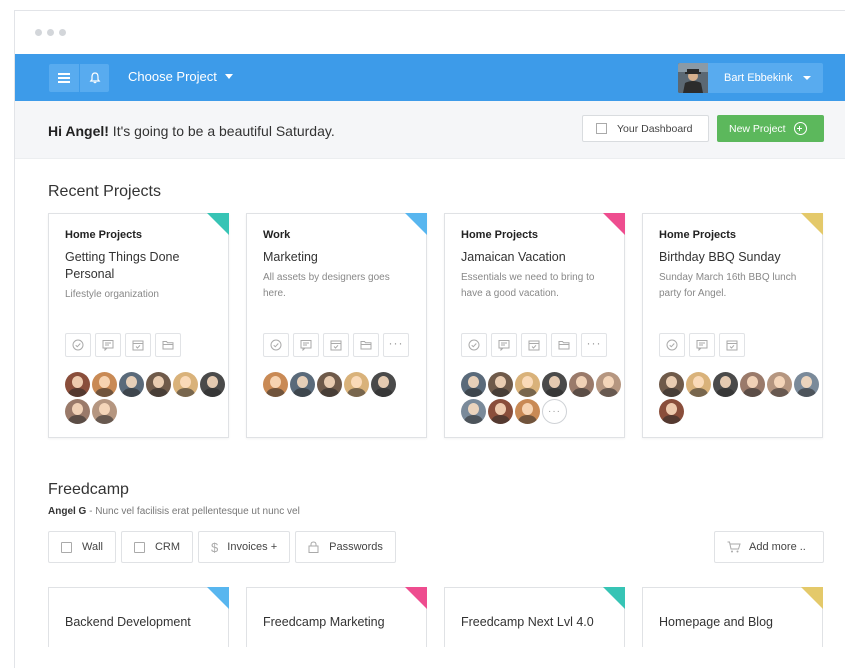 The height and width of the screenshot is (668, 845). I want to click on window-chrome, so click(430, 32).